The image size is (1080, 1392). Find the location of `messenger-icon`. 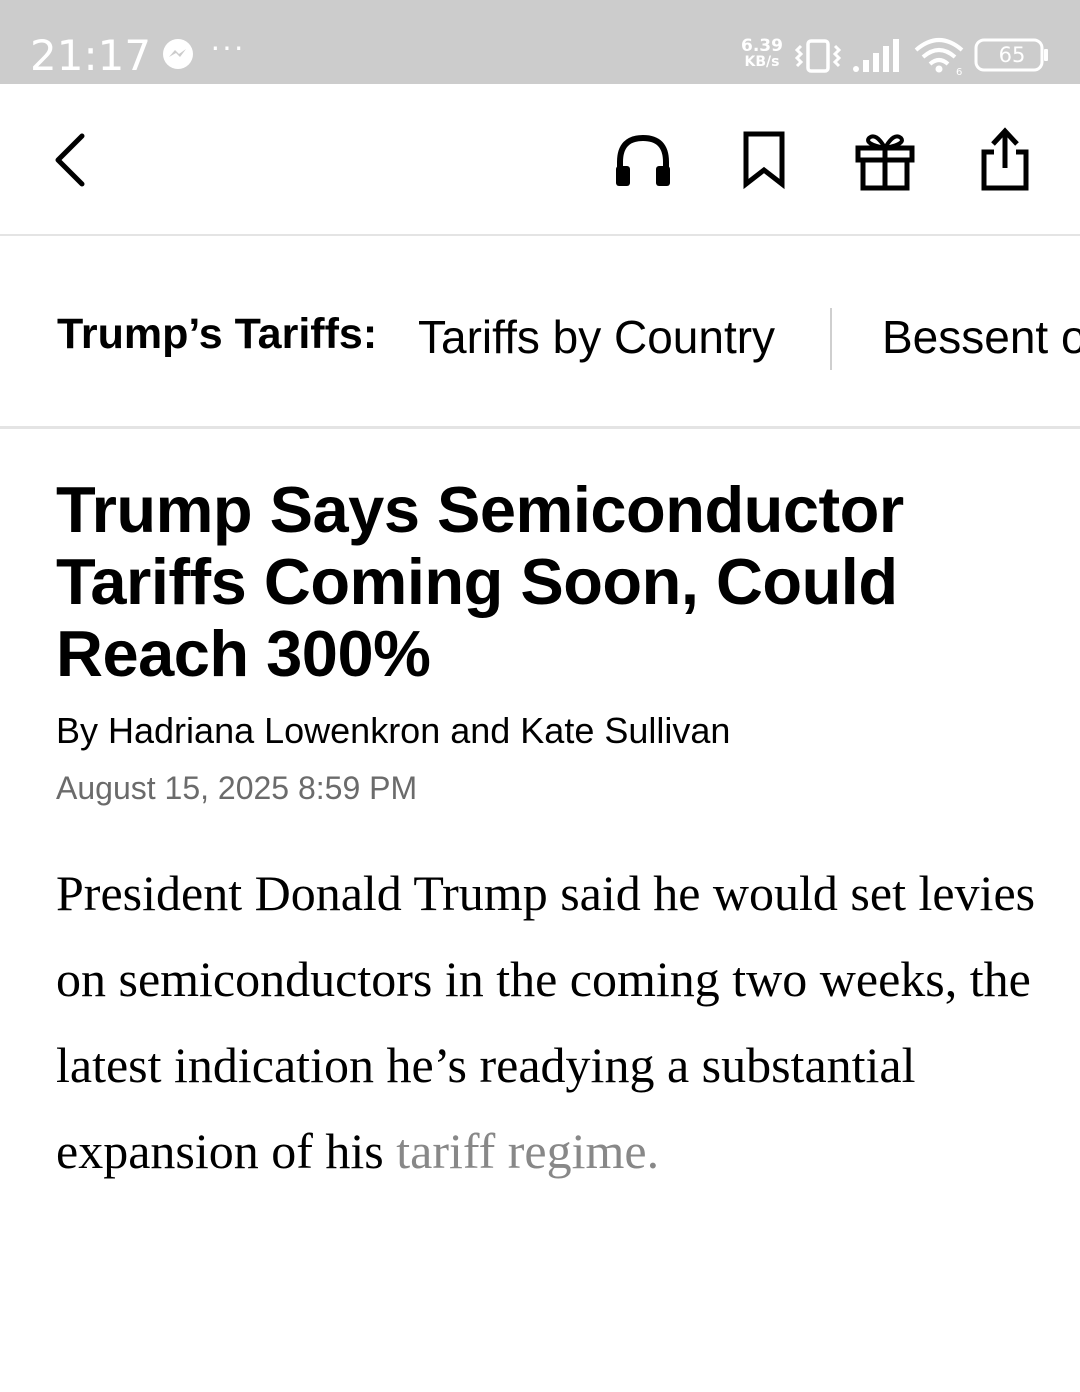

messenger-icon is located at coordinates (178, 54).